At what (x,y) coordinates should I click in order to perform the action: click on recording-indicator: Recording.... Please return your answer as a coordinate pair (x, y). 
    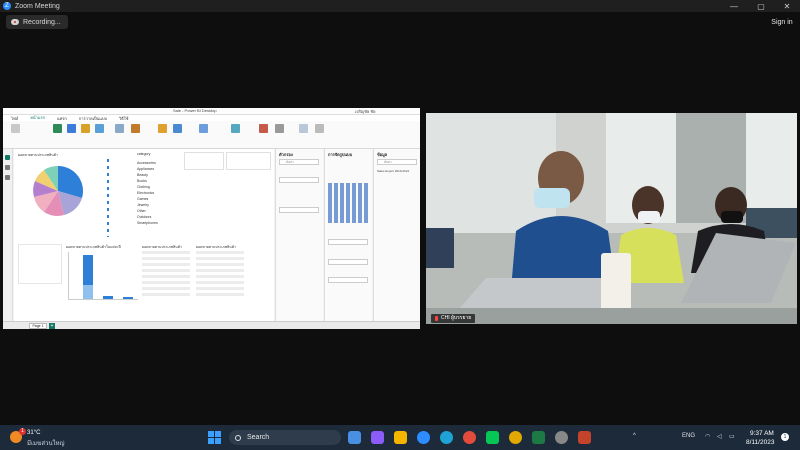
    Looking at the image, I should click on (37, 22).